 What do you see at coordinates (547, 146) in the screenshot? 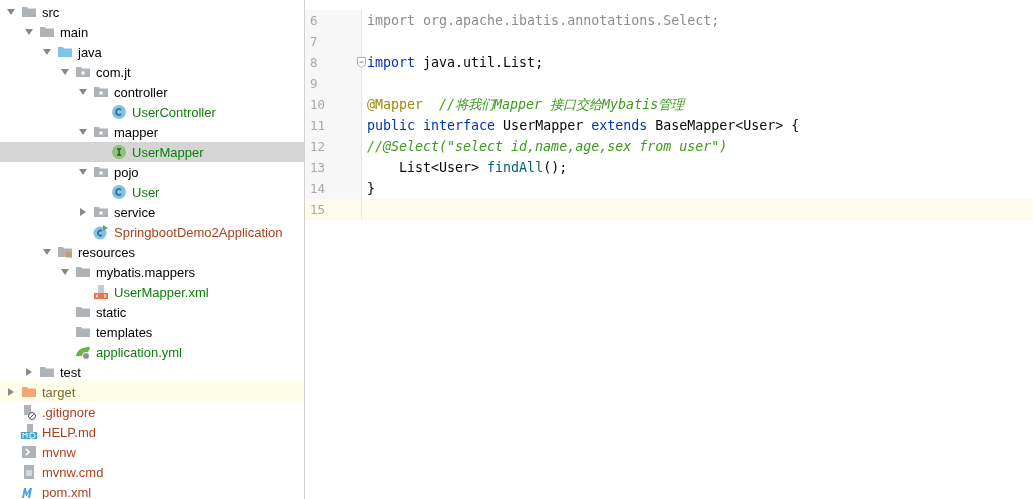
I see `code-line: //@Select("select id,name,age,sex from user")` at bounding box center [547, 146].